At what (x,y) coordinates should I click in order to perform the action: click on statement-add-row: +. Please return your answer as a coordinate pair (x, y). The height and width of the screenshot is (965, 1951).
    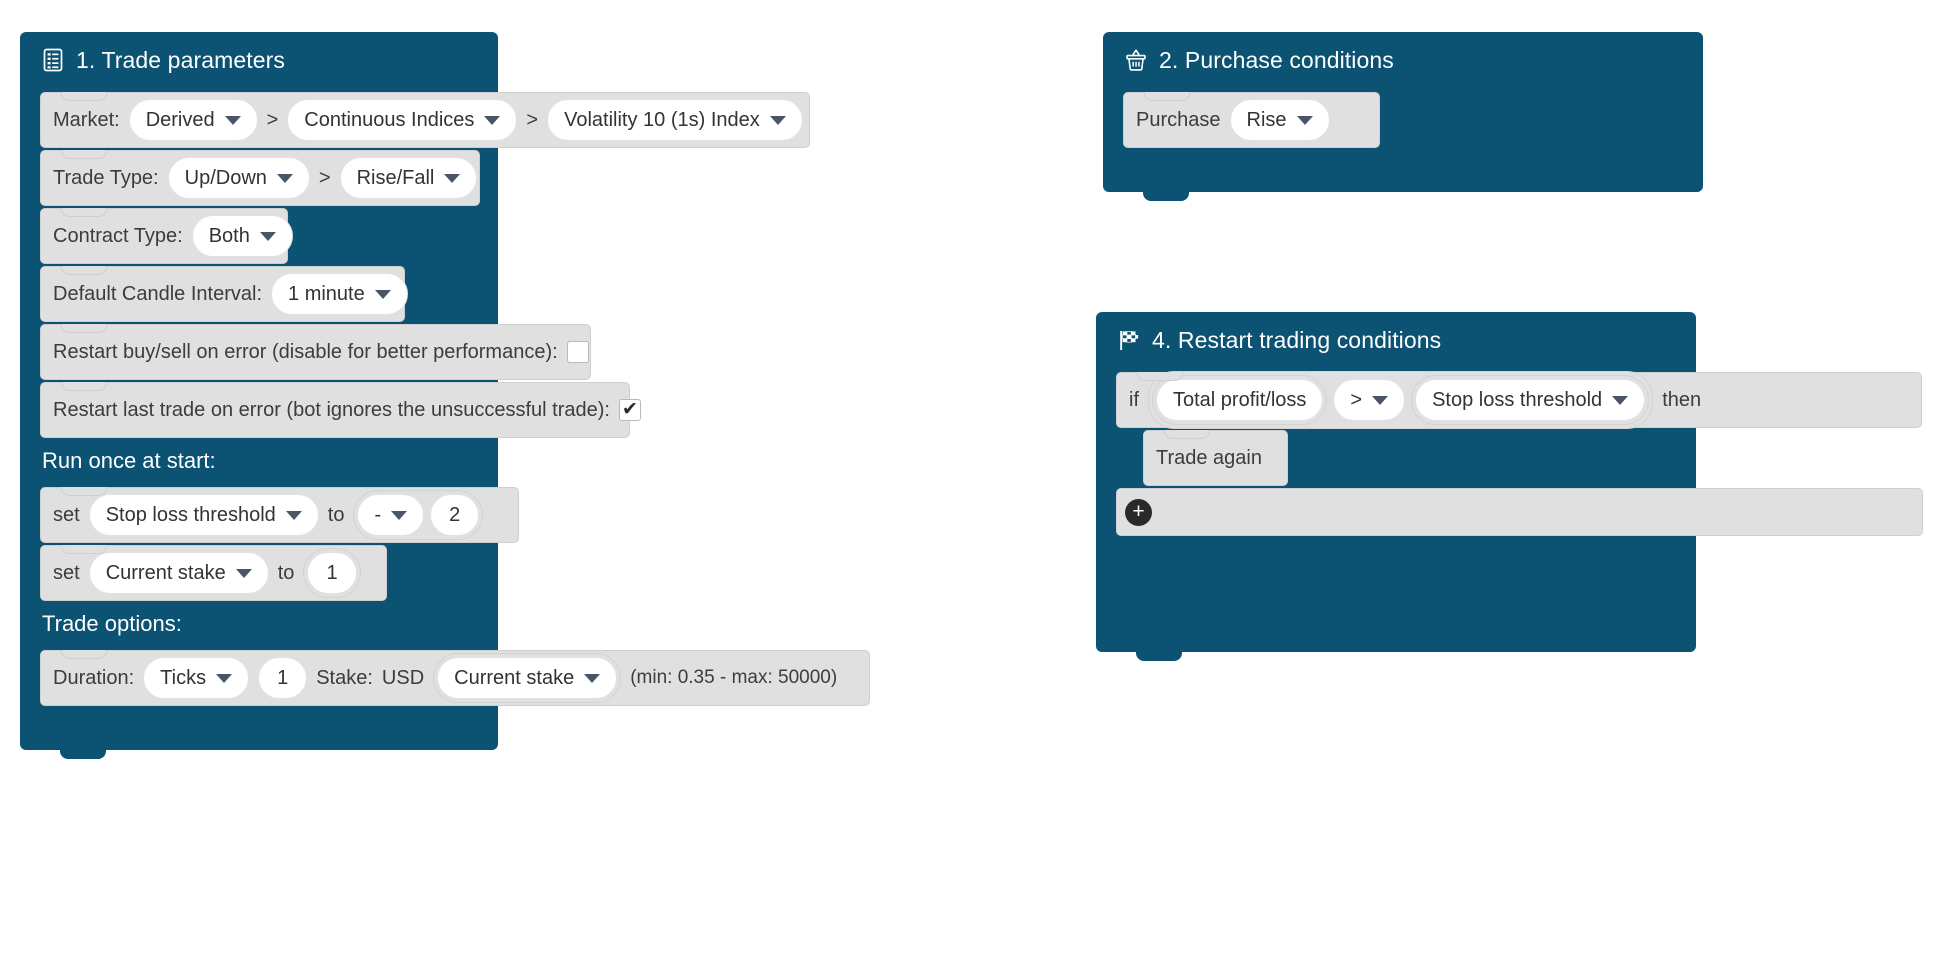
    Looking at the image, I should click on (1519, 512).